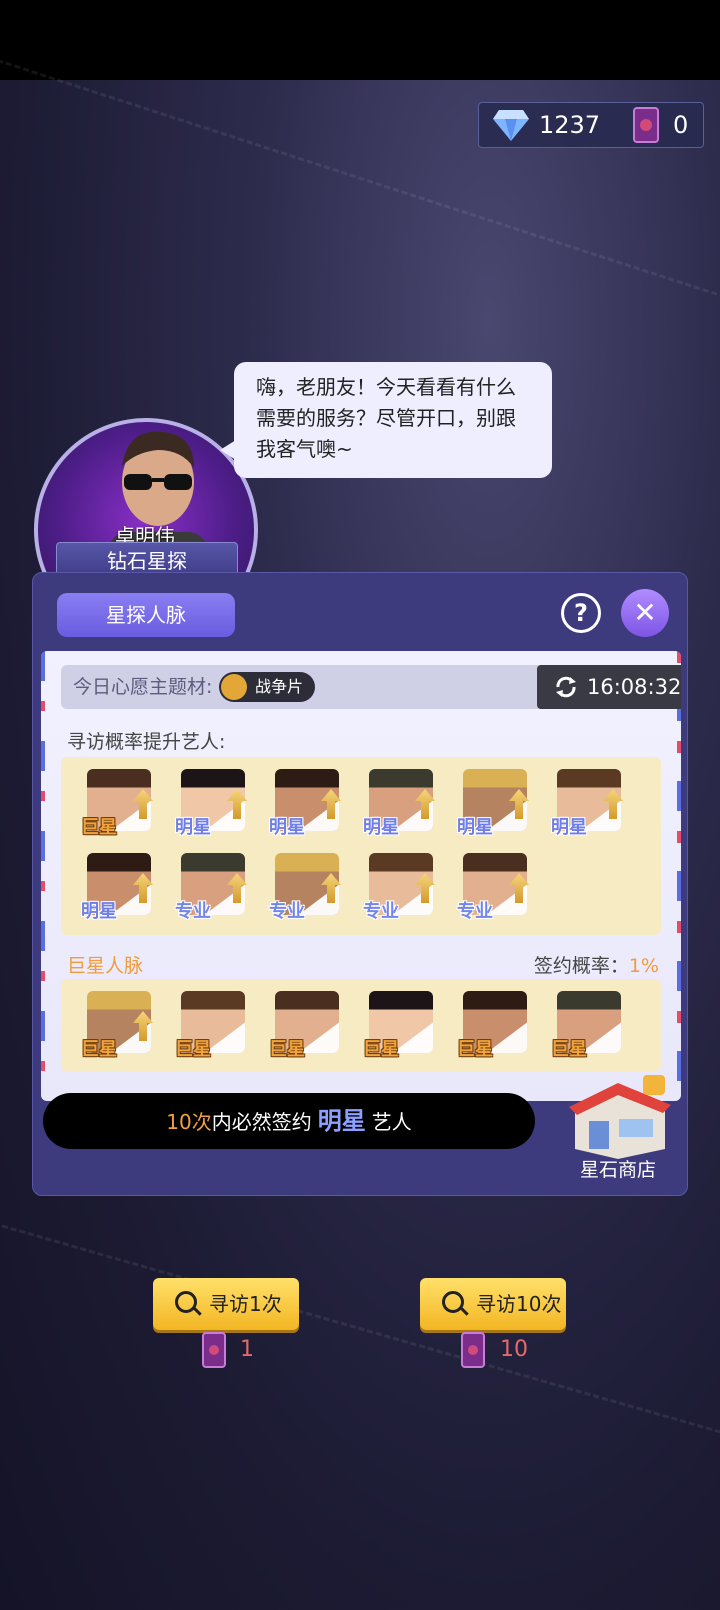 This screenshot has width=720, height=1610. Describe the element at coordinates (279, 686) in the screenshot. I see `theme-value: 战争片` at that location.